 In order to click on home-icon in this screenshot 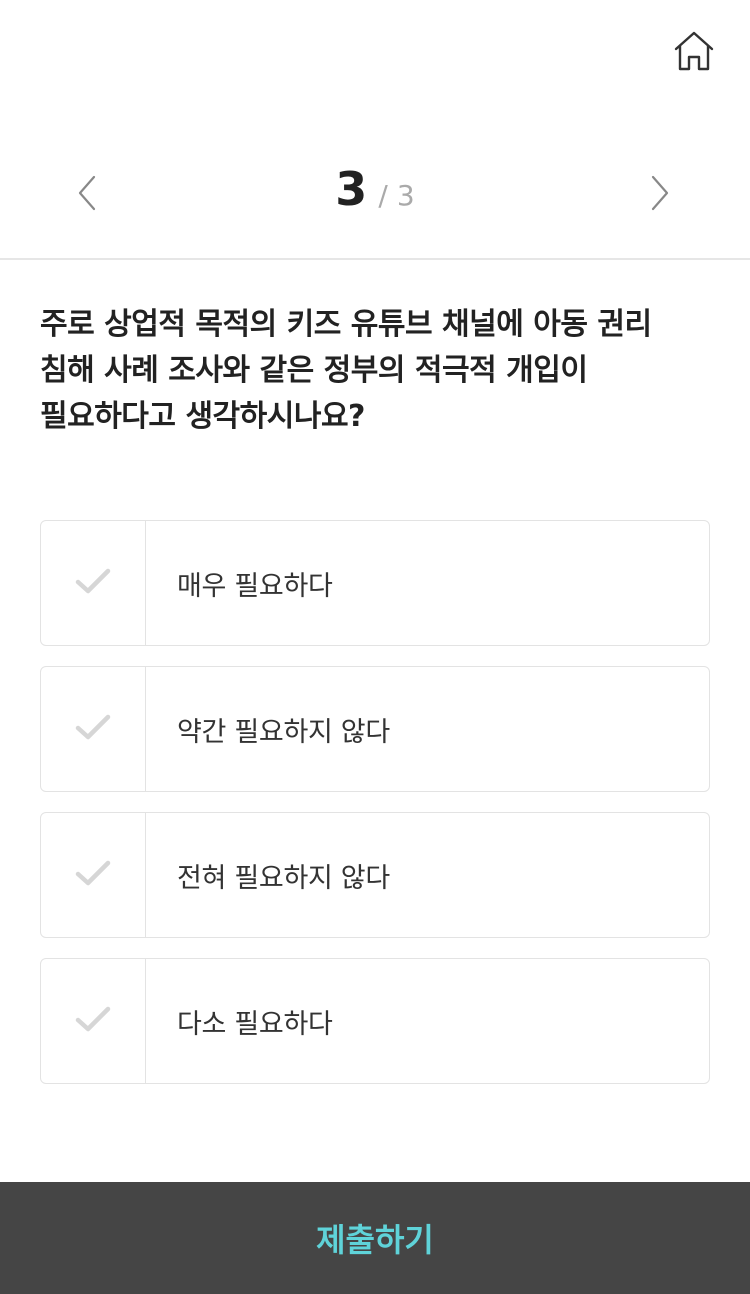, I will do `click(694, 53)`.